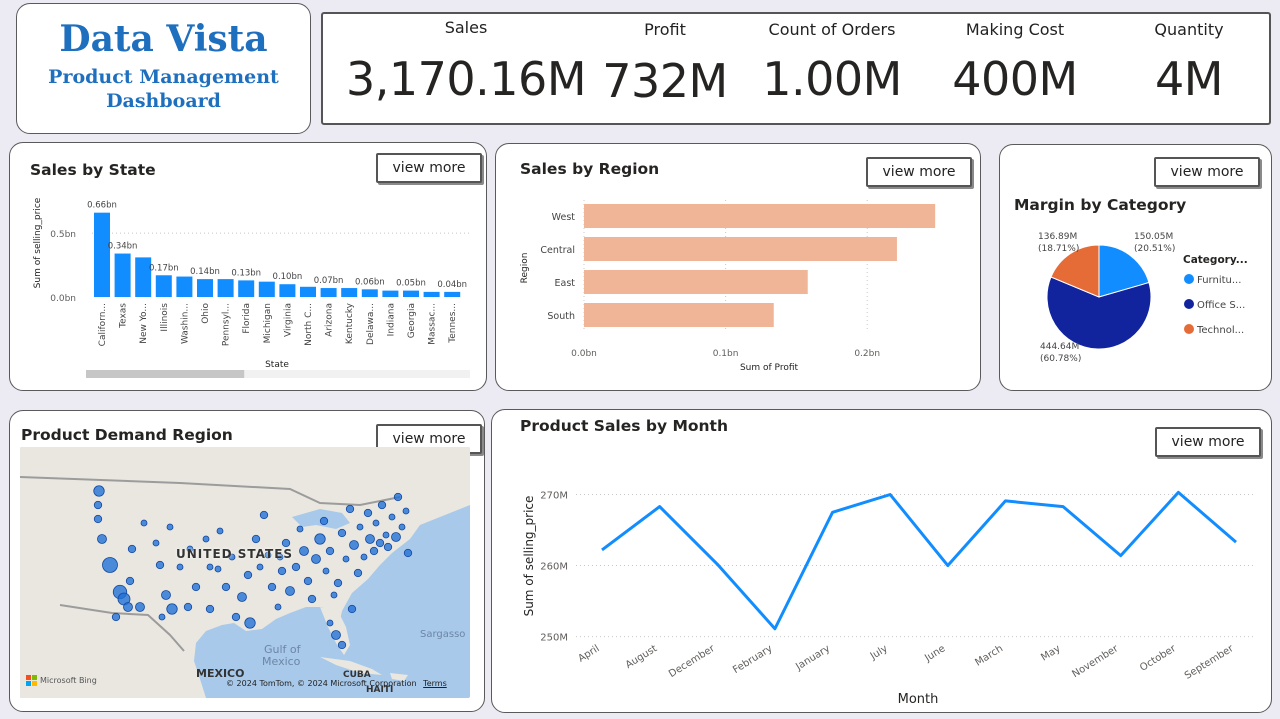  What do you see at coordinates (435, 683) in the screenshot?
I see `map-terms-link: Terms` at bounding box center [435, 683].